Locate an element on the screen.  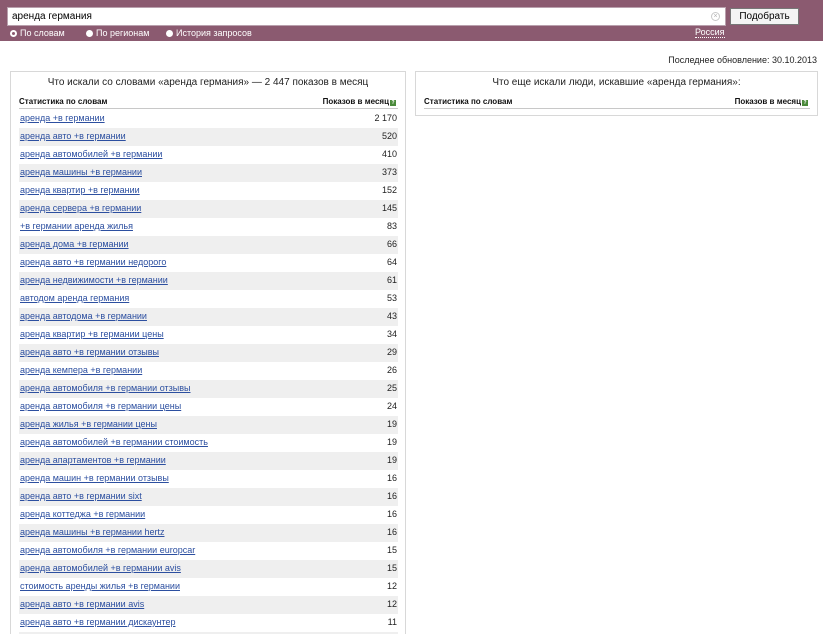
table-row: аренда авто +в германии отзывы 29 is located at coordinates (208, 353).